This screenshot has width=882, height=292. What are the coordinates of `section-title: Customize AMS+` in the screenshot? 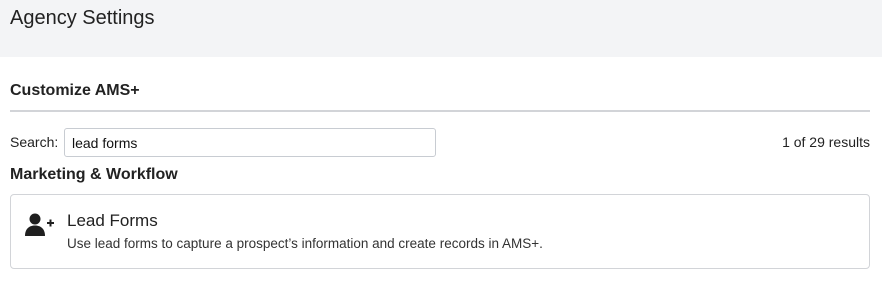 It's located at (75, 90).